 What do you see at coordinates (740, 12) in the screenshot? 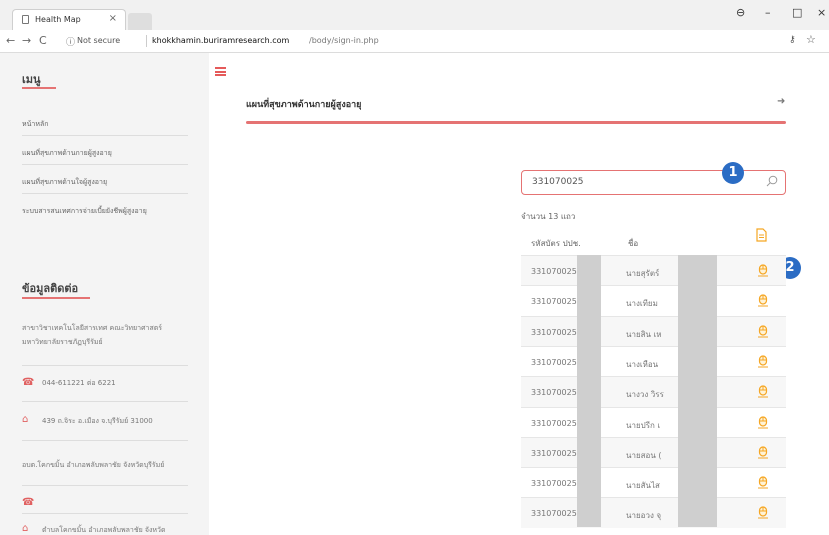
I see `account-icon: ⊖` at bounding box center [740, 12].